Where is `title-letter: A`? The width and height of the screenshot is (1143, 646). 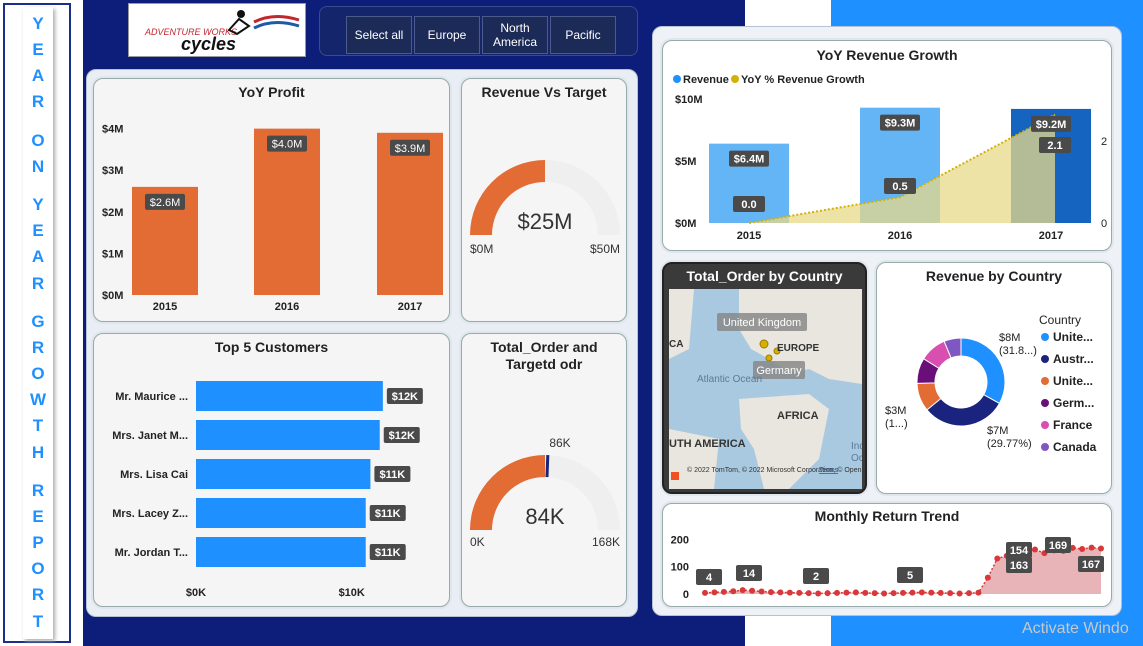
title-letter: A is located at coordinates (38, 76).